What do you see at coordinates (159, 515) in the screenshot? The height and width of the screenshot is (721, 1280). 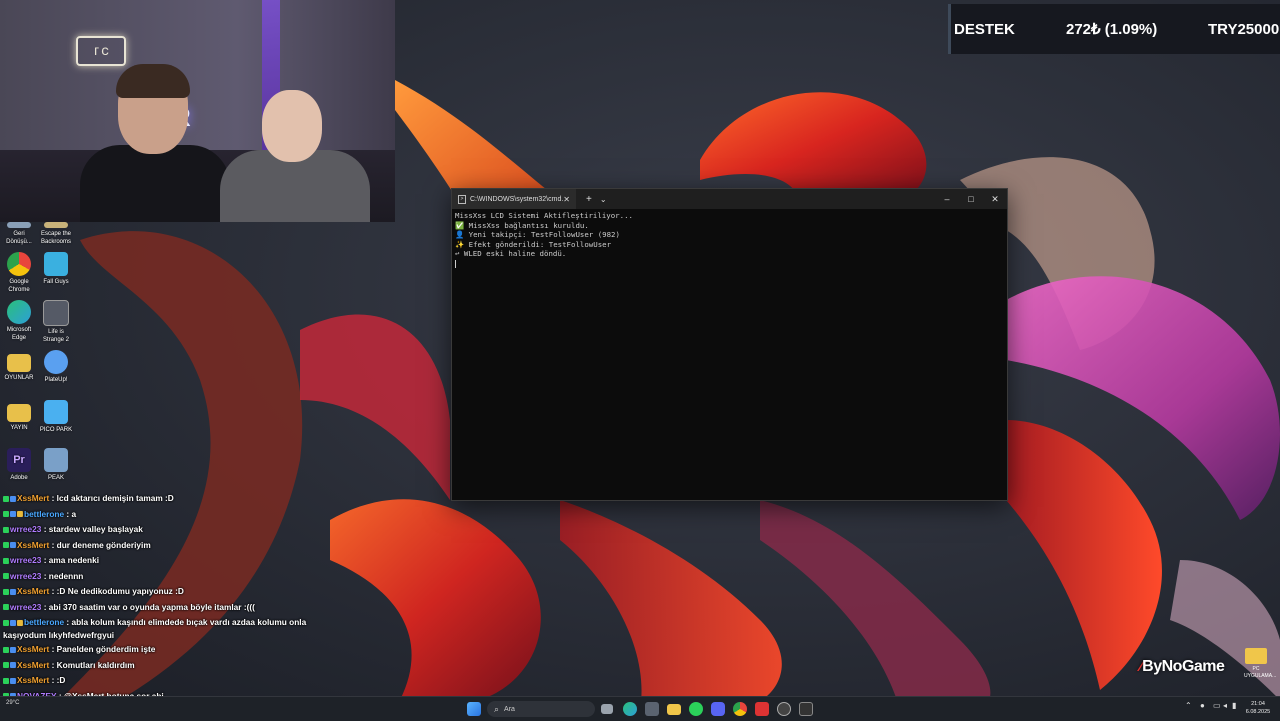 I see `chat-message: bettlerone : a` at bounding box center [159, 515].